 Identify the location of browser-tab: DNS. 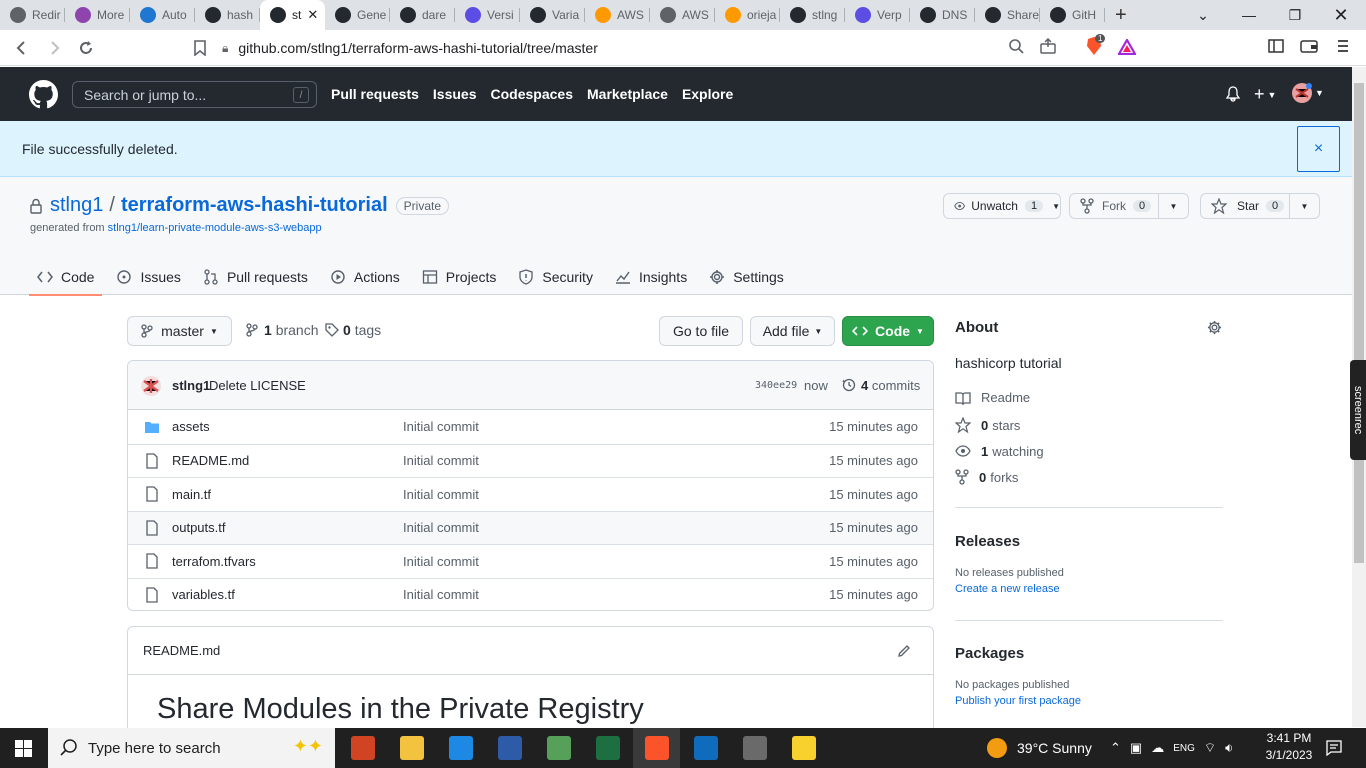
(942, 15).